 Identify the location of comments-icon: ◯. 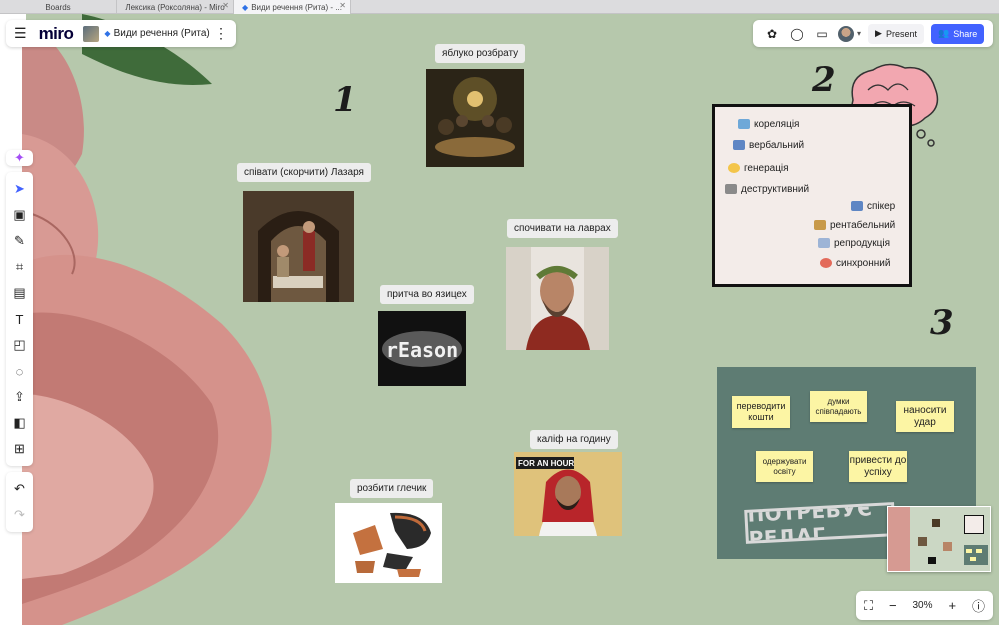
(797, 34).